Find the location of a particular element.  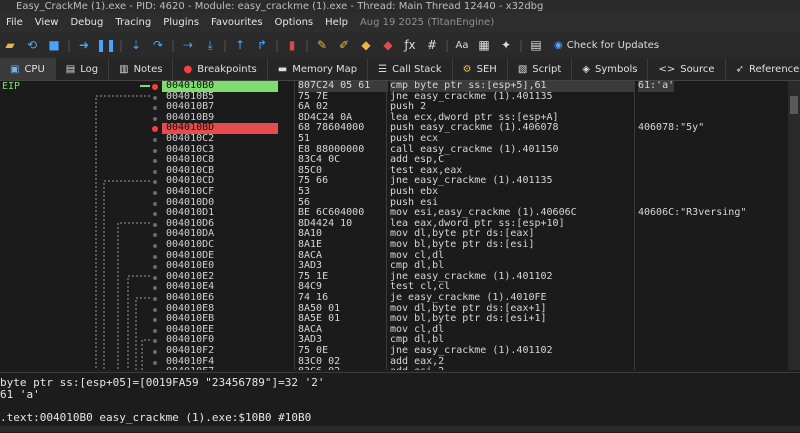

tab-label: Breakpoints is located at coordinates (227, 69).